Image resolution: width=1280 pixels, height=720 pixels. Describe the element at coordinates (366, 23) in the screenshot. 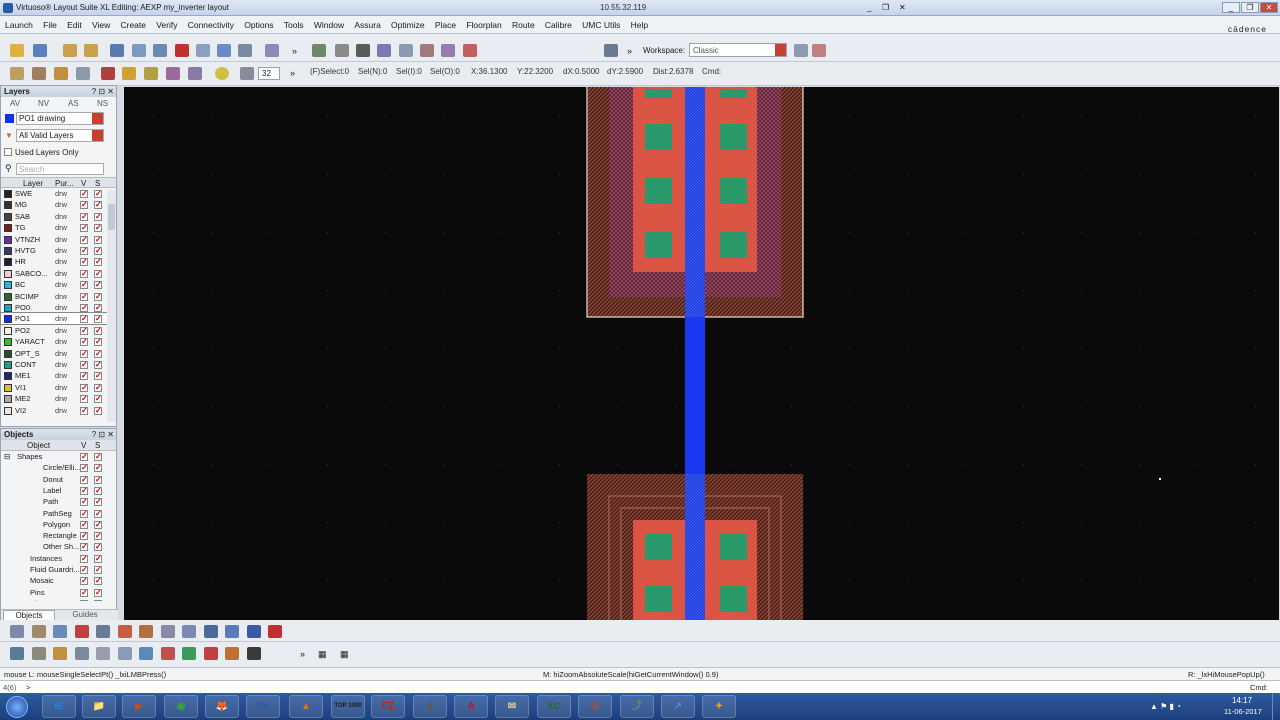

I see `menu-assura: Assura` at that location.